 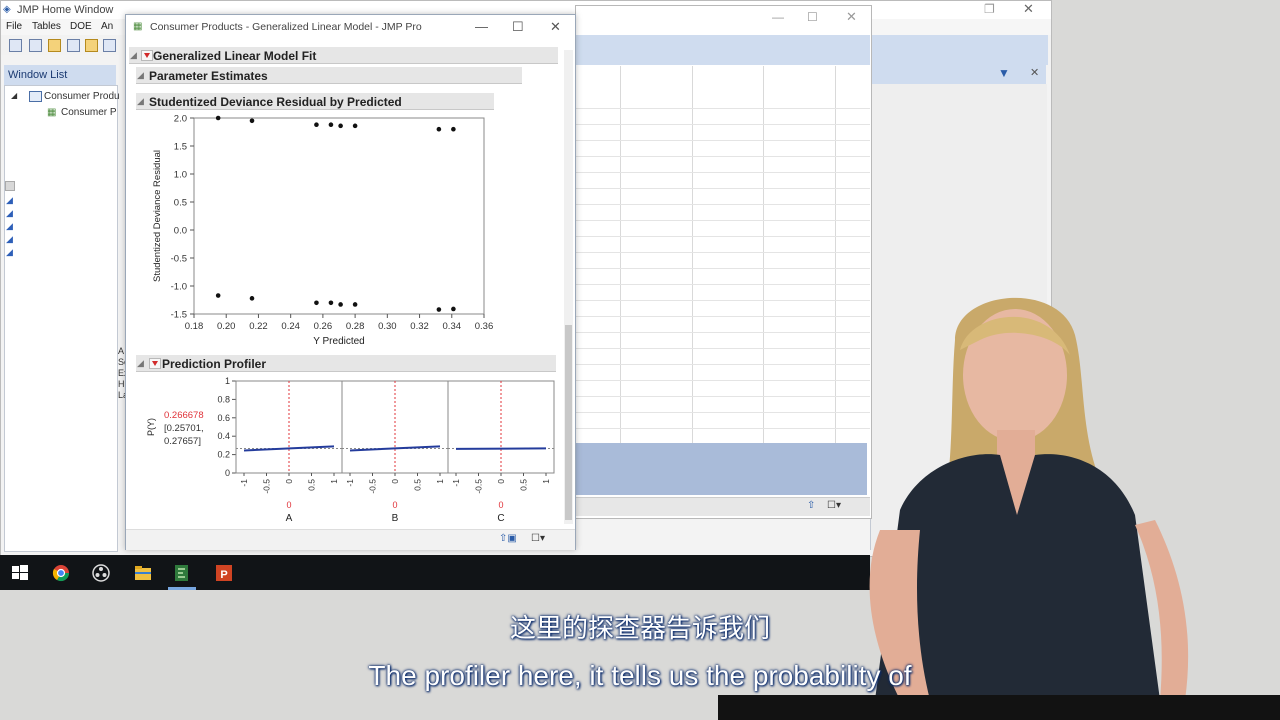 What do you see at coordinates (355, 326) in the screenshot?
I see `x-tick-label: 0.28` at bounding box center [355, 326].